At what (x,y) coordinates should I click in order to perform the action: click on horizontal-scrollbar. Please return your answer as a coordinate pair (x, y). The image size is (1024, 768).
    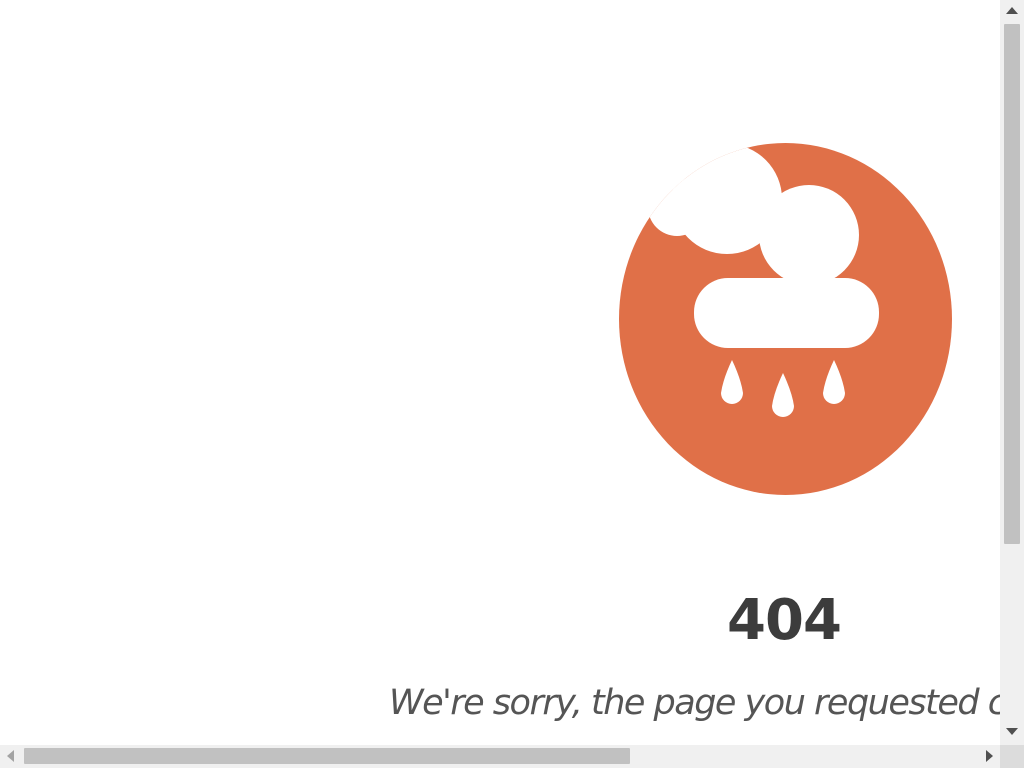
    Looking at the image, I should click on (500, 756).